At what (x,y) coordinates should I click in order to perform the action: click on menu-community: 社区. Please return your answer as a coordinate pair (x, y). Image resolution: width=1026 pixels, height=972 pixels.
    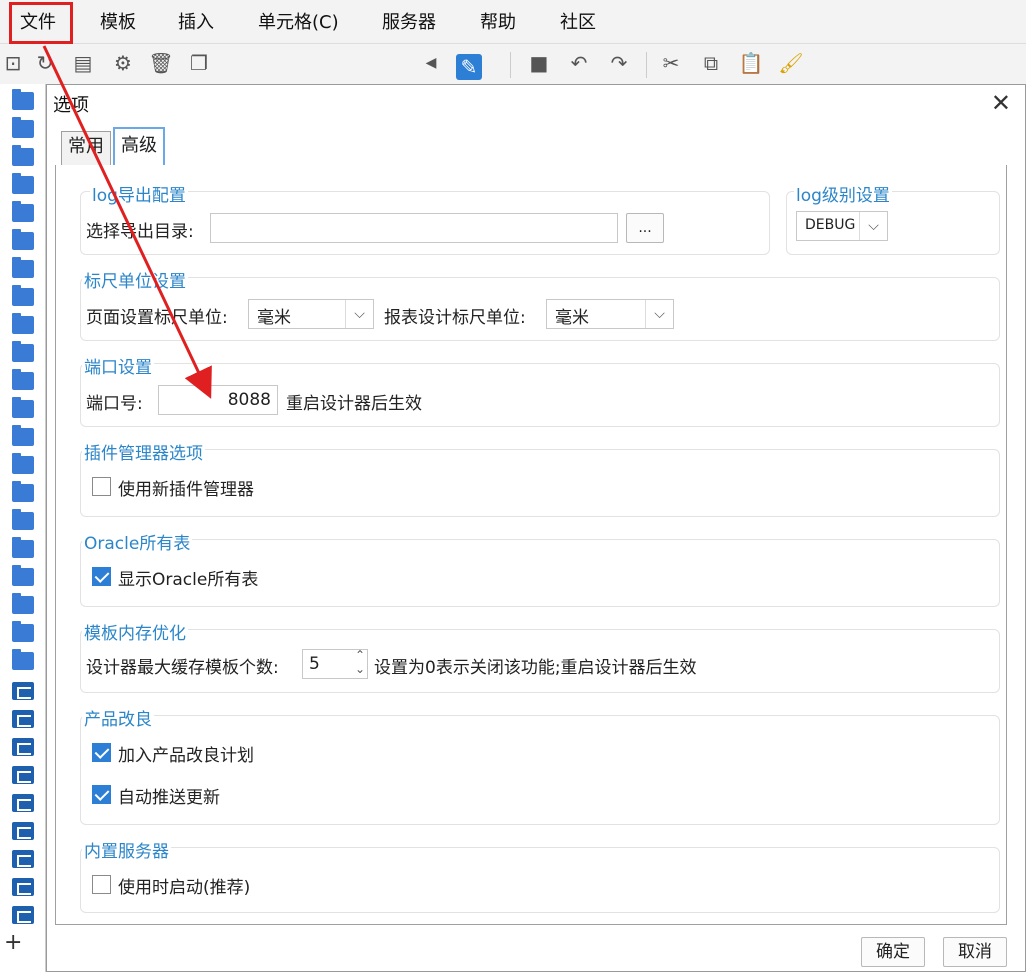
    Looking at the image, I should click on (578, 23).